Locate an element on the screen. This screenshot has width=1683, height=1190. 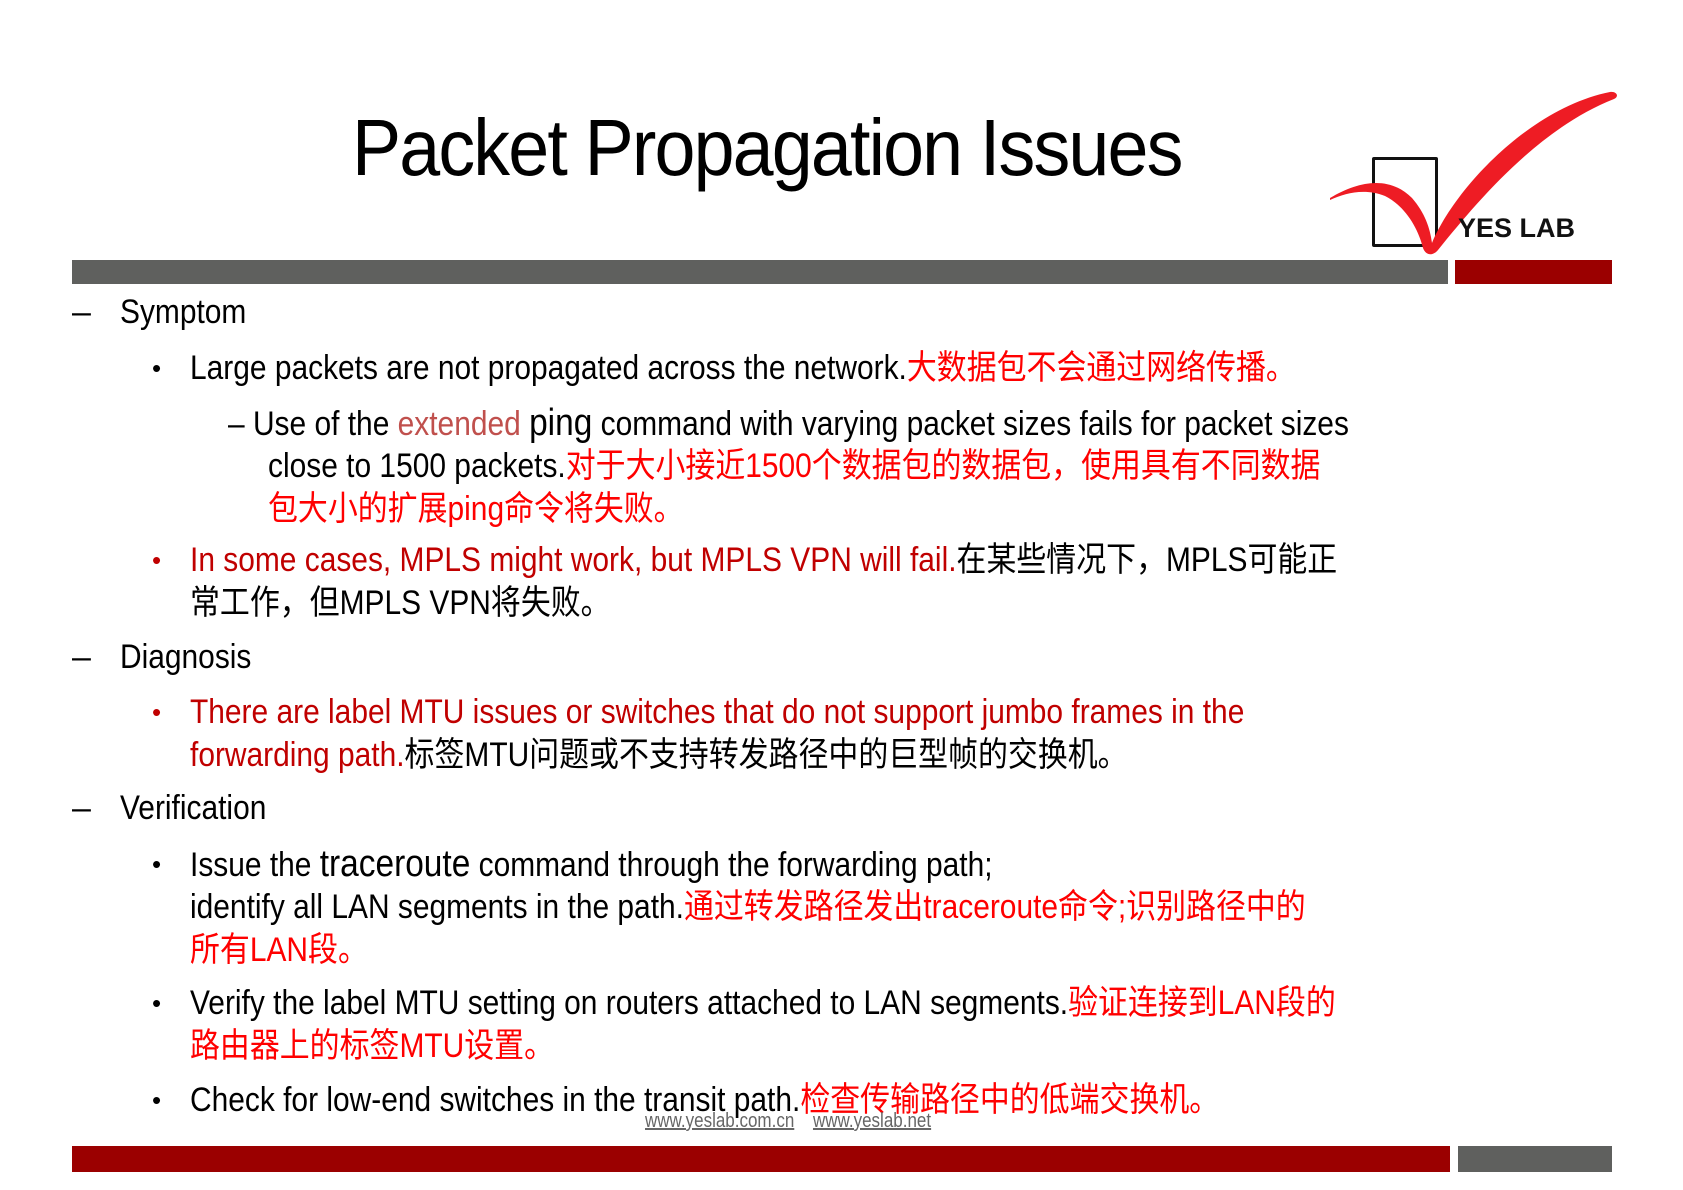
footer-divider-gray is located at coordinates (1535, 1159).